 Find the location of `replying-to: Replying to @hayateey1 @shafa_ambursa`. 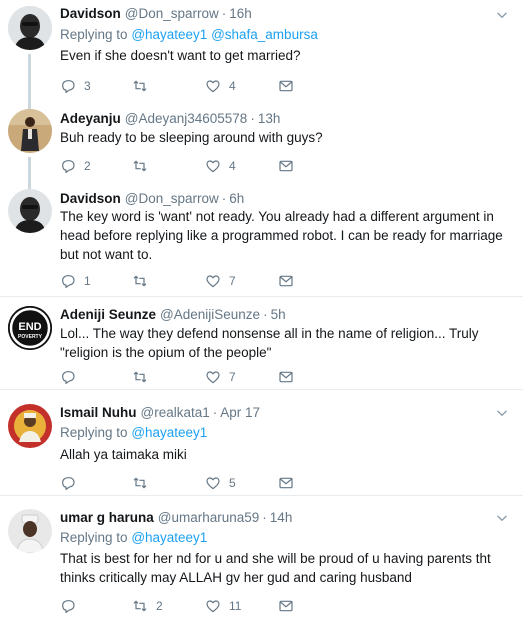

replying-to: Replying to @hayateey1 @shafa_ambursa is located at coordinates (189, 35).